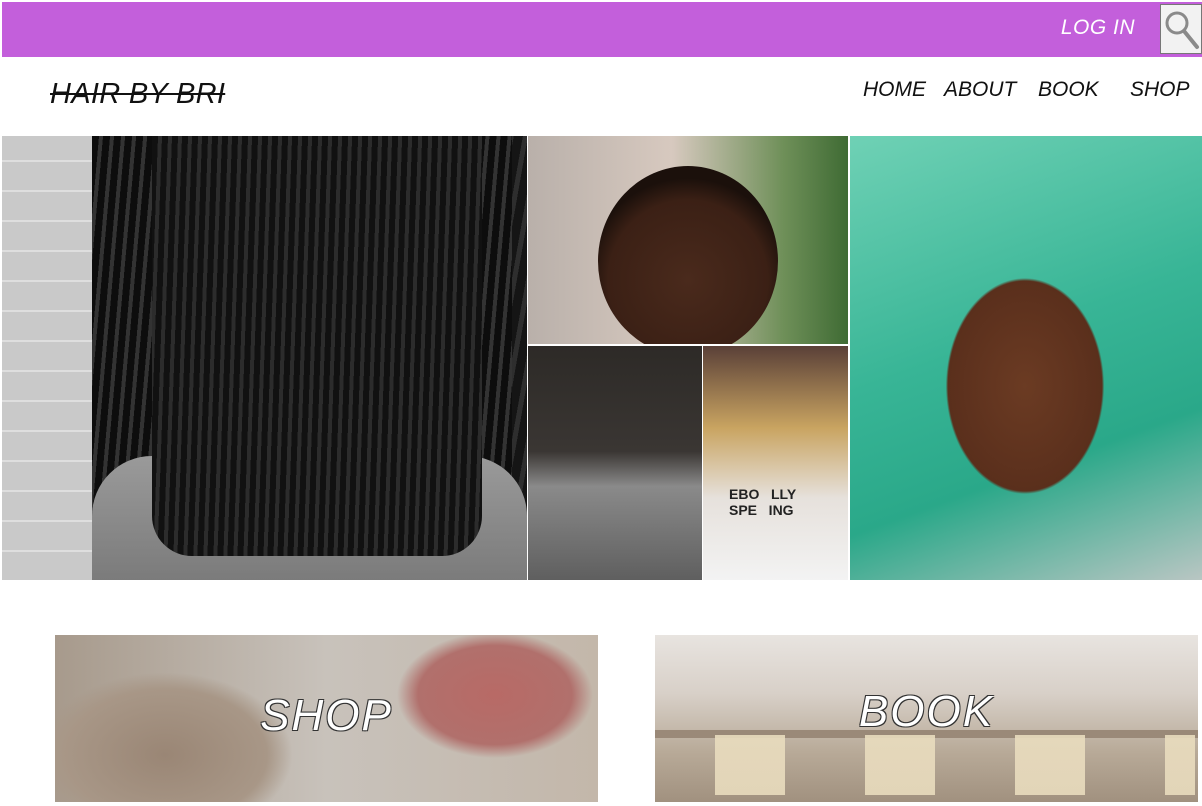  Describe the element at coordinates (602, 29) in the screenshot. I see `top-bar: LOG IN` at that location.